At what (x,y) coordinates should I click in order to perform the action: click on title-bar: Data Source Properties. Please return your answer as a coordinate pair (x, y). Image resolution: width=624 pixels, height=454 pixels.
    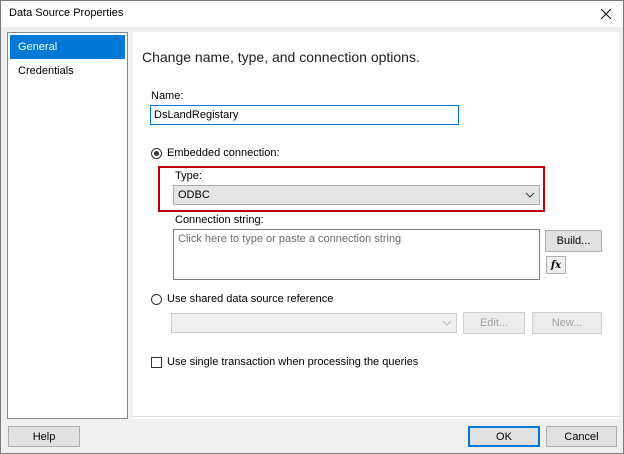
    Looking at the image, I should click on (312, 14).